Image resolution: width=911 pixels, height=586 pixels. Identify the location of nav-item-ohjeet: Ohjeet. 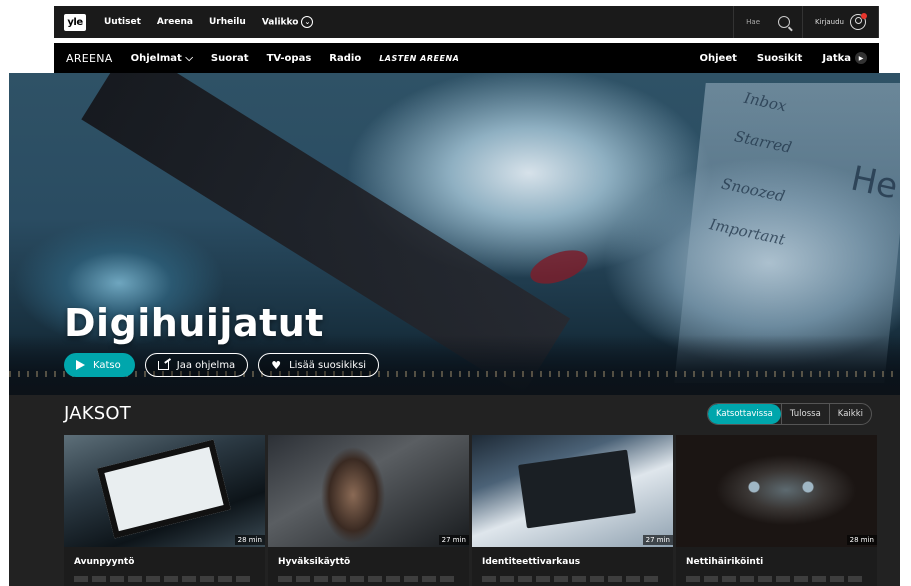
(718, 58).